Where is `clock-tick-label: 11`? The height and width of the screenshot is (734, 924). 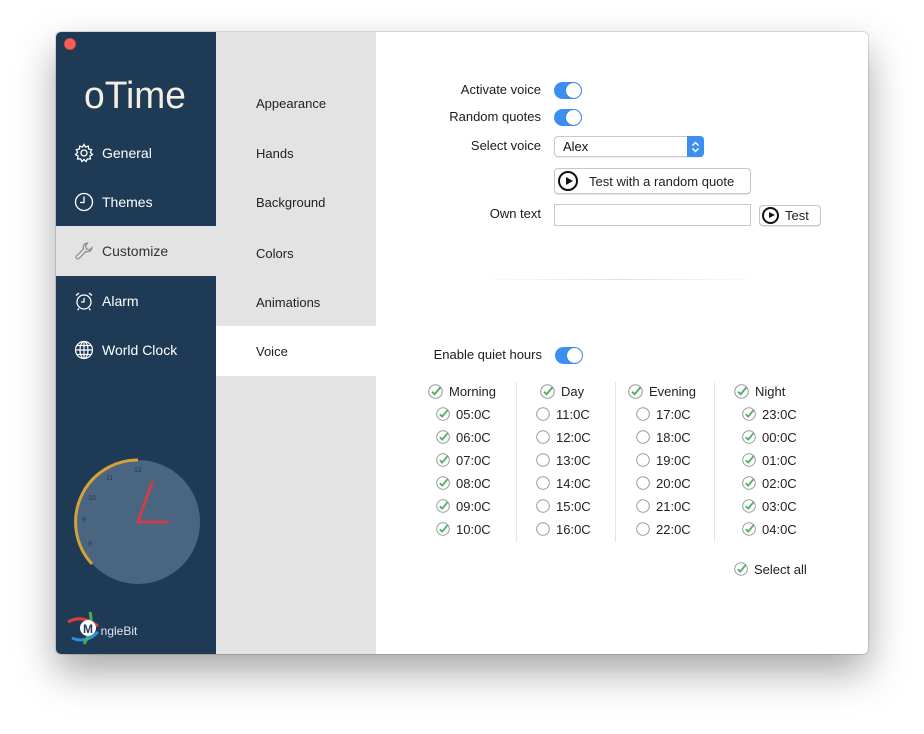 clock-tick-label: 11 is located at coordinates (109, 478).